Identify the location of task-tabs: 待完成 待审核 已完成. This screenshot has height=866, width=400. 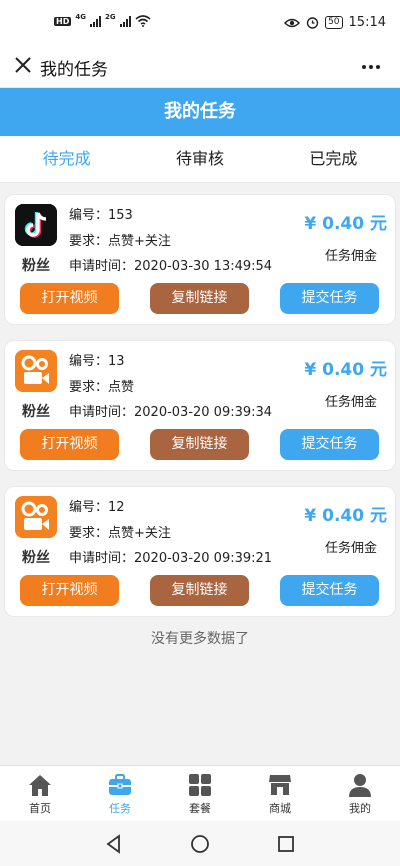
(200, 159).